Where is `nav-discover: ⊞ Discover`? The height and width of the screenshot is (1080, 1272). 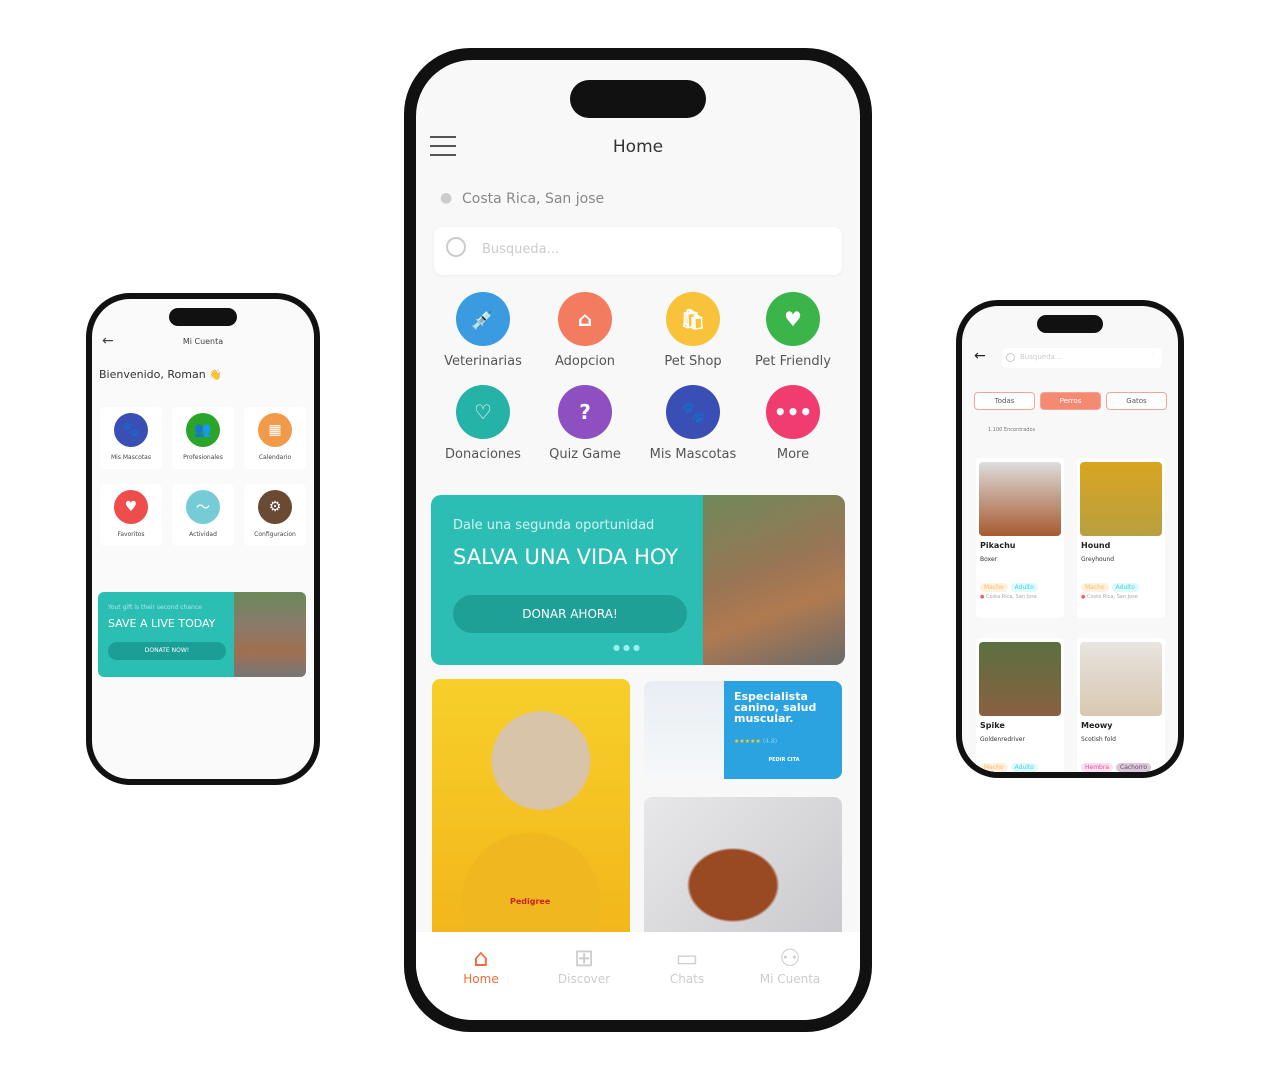
nav-discover: ⊞ Discover is located at coordinates (584, 965).